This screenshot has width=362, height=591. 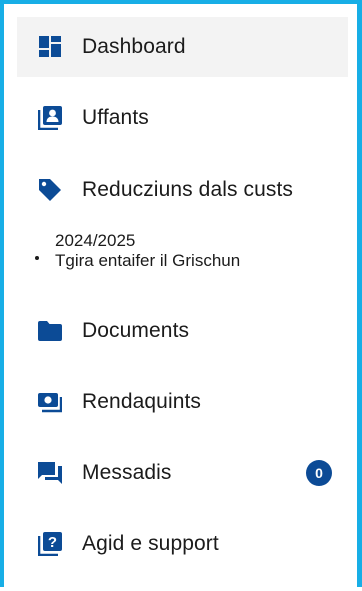 I want to click on year-subtitle: Tgira entaifer il Grischun, so click(x=148, y=260).